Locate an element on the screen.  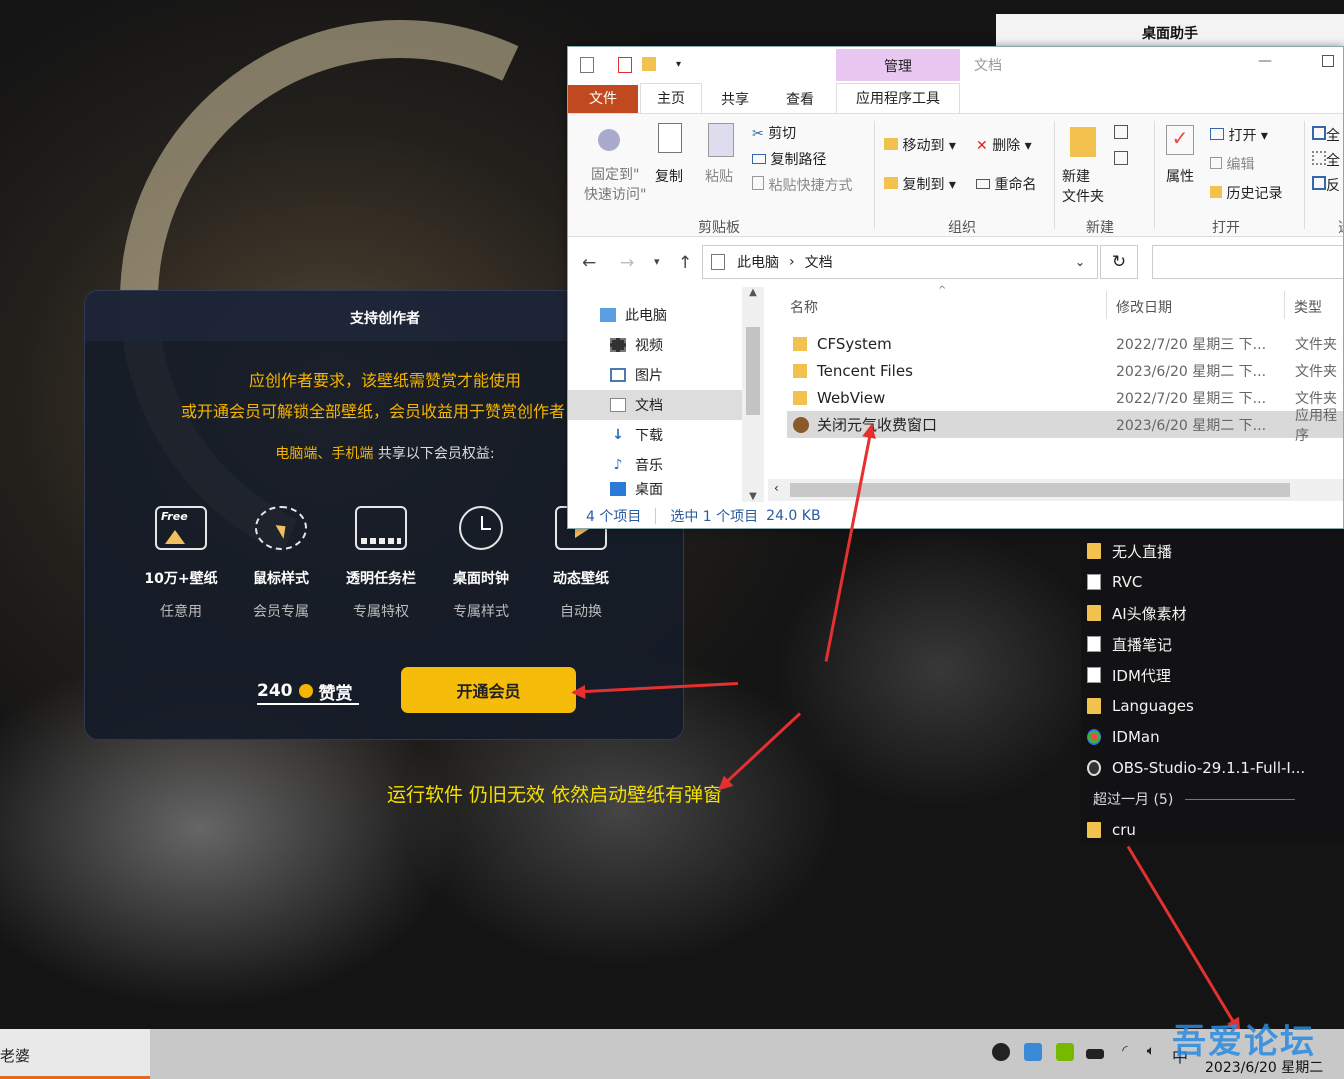
up-button: ↑ is located at coordinates (685, 263).